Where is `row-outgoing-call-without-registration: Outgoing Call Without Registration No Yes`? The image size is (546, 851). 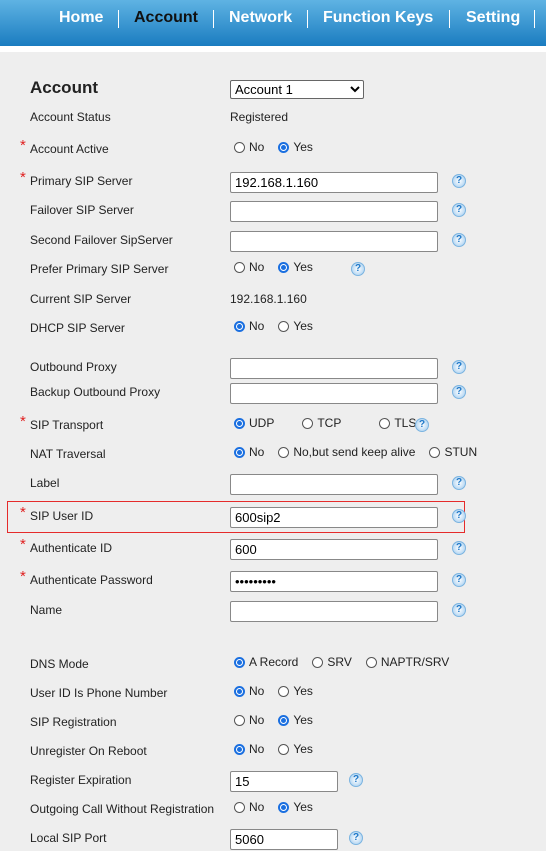 row-outgoing-call-without-registration: Outgoing Call Without Registration No Yes is located at coordinates (273, 810).